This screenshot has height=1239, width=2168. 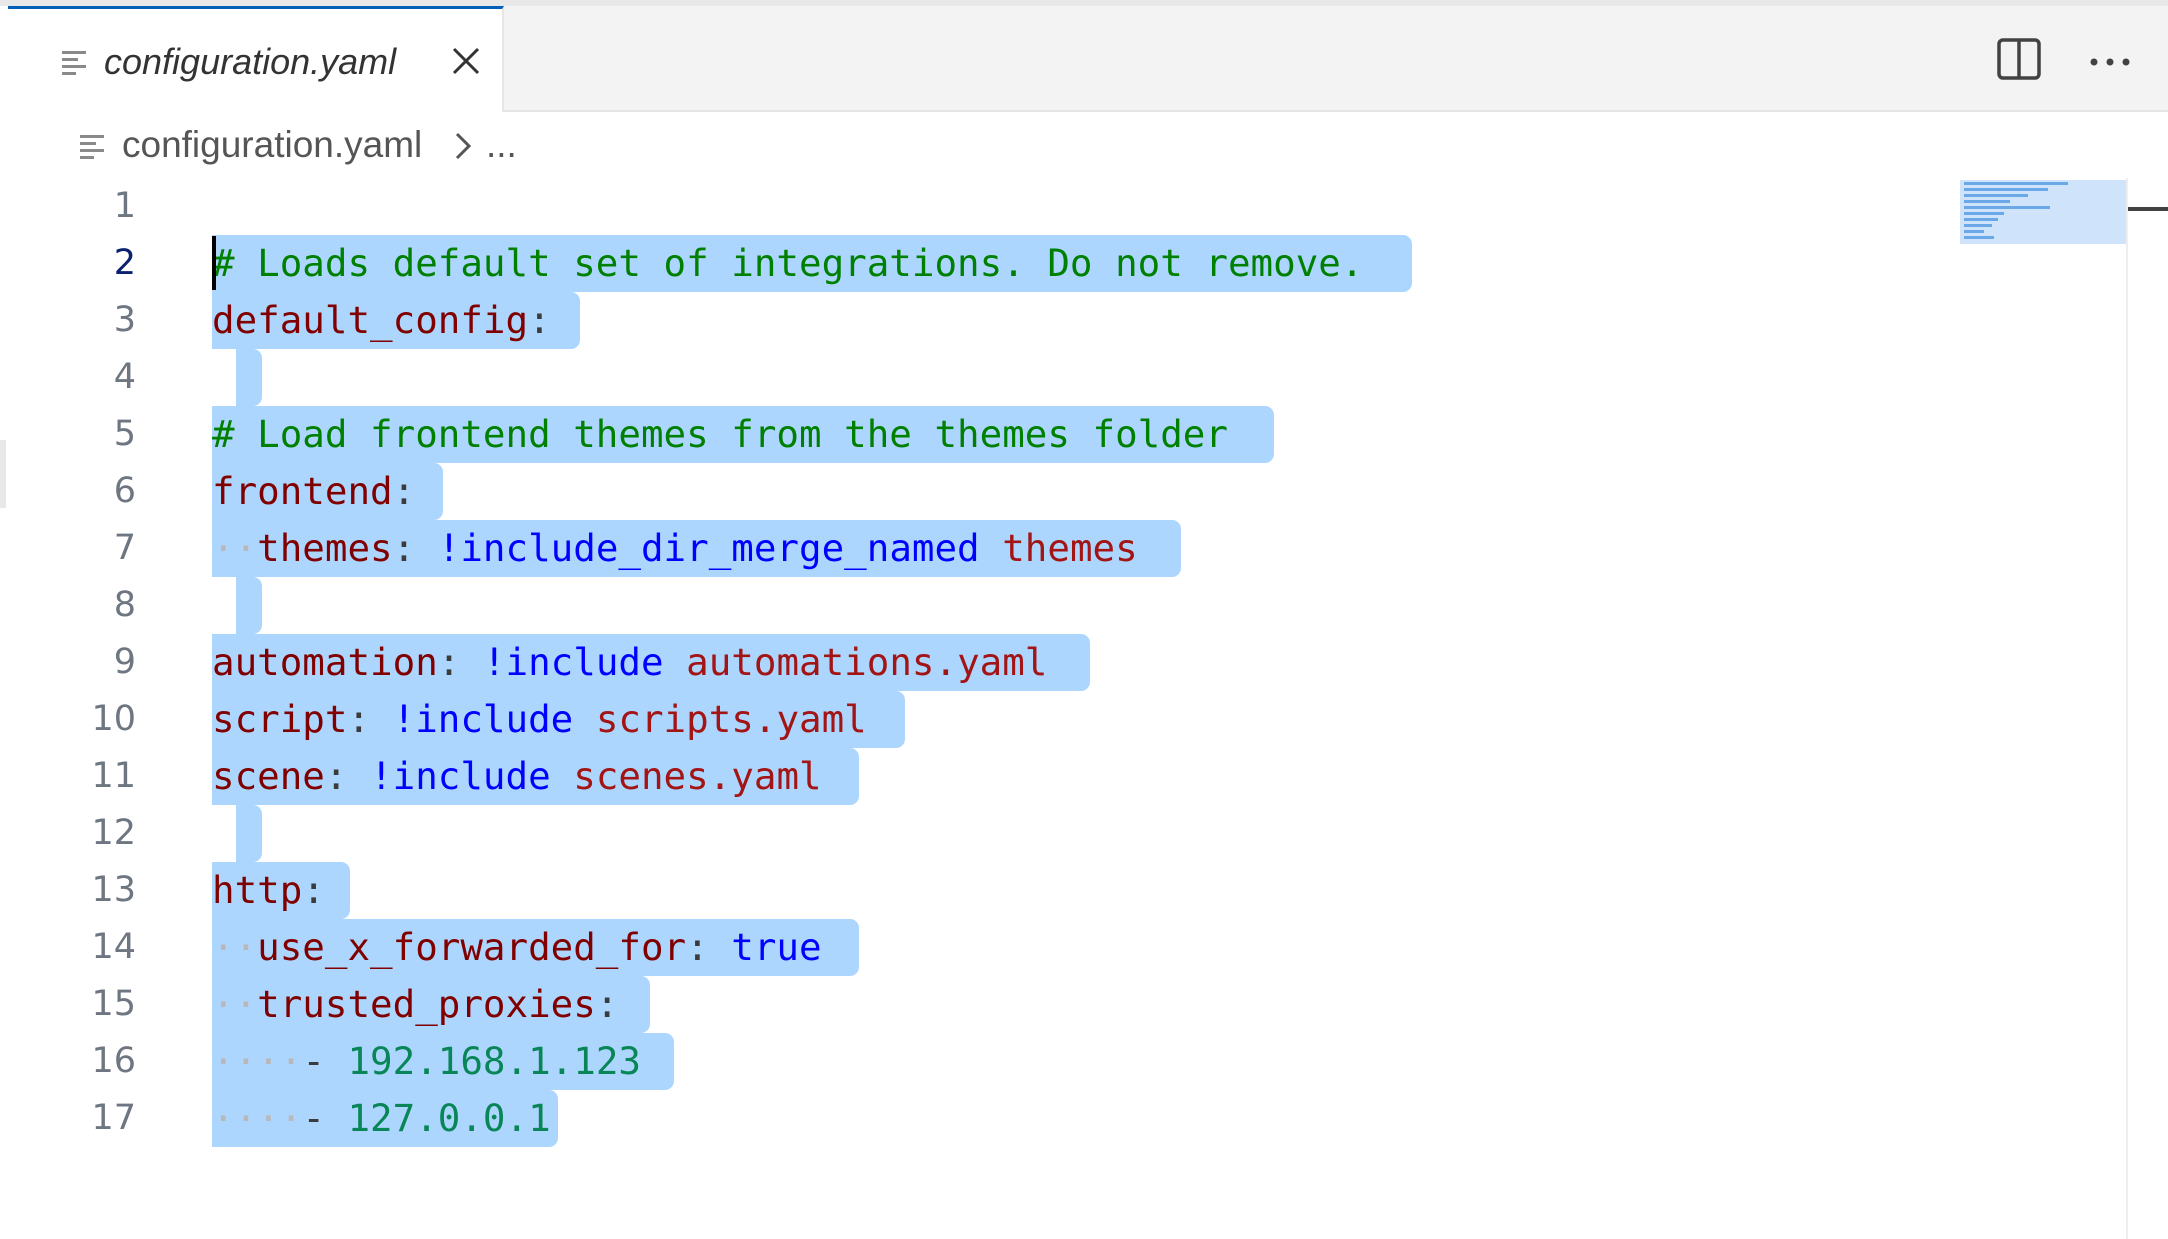 What do you see at coordinates (381, 320) in the screenshot?
I see `code-text: default_config:` at bounding box center [381, 320].